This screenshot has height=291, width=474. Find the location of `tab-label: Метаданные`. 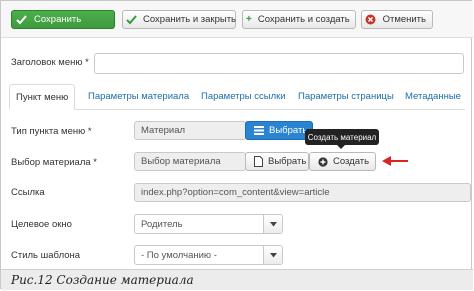

tab-label: Метаданные is located at coordinates (433, 96).